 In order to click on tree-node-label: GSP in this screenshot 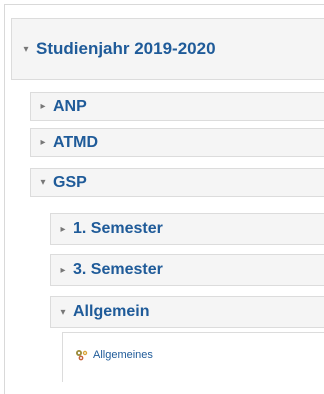, I will do `click(70, 182)`.